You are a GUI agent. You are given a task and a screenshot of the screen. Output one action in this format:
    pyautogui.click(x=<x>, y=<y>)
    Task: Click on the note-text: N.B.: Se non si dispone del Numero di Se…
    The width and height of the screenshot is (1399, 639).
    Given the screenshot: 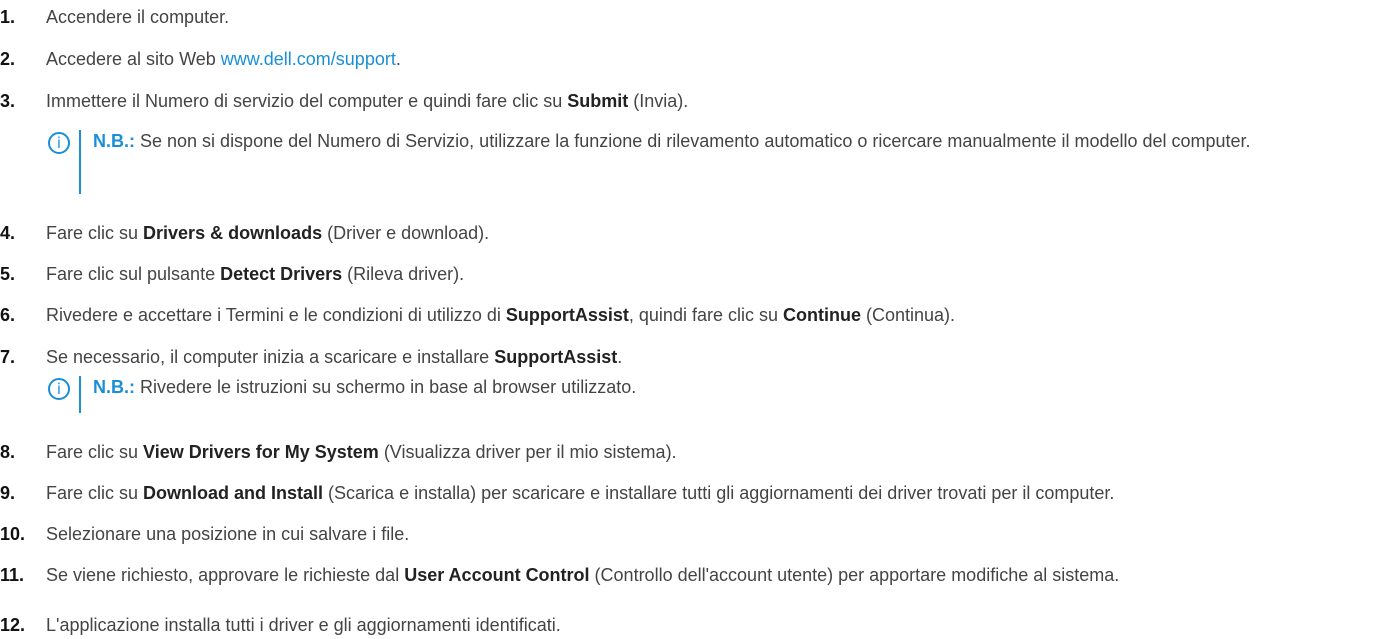 What is the action you would take?
    pyautogui.click(x=746, y=141)
    